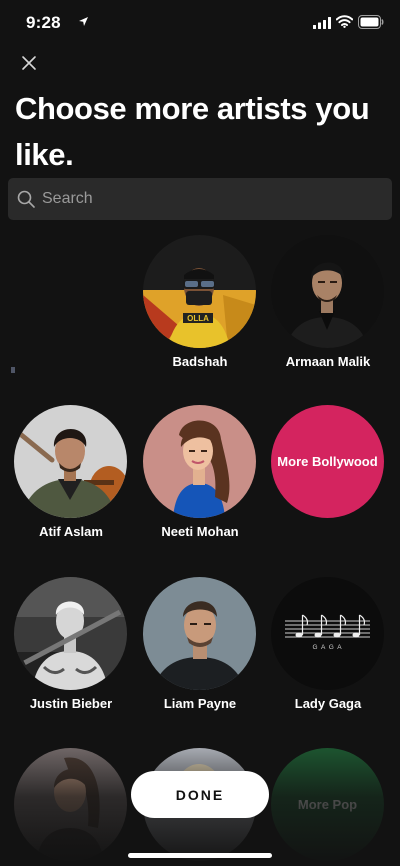 The width and height of the screenshot is (400, 866). What do you see at coordinates (13, 370) in the screenshot?
I see `scroll-indicator` at bounding box center [13, 370].